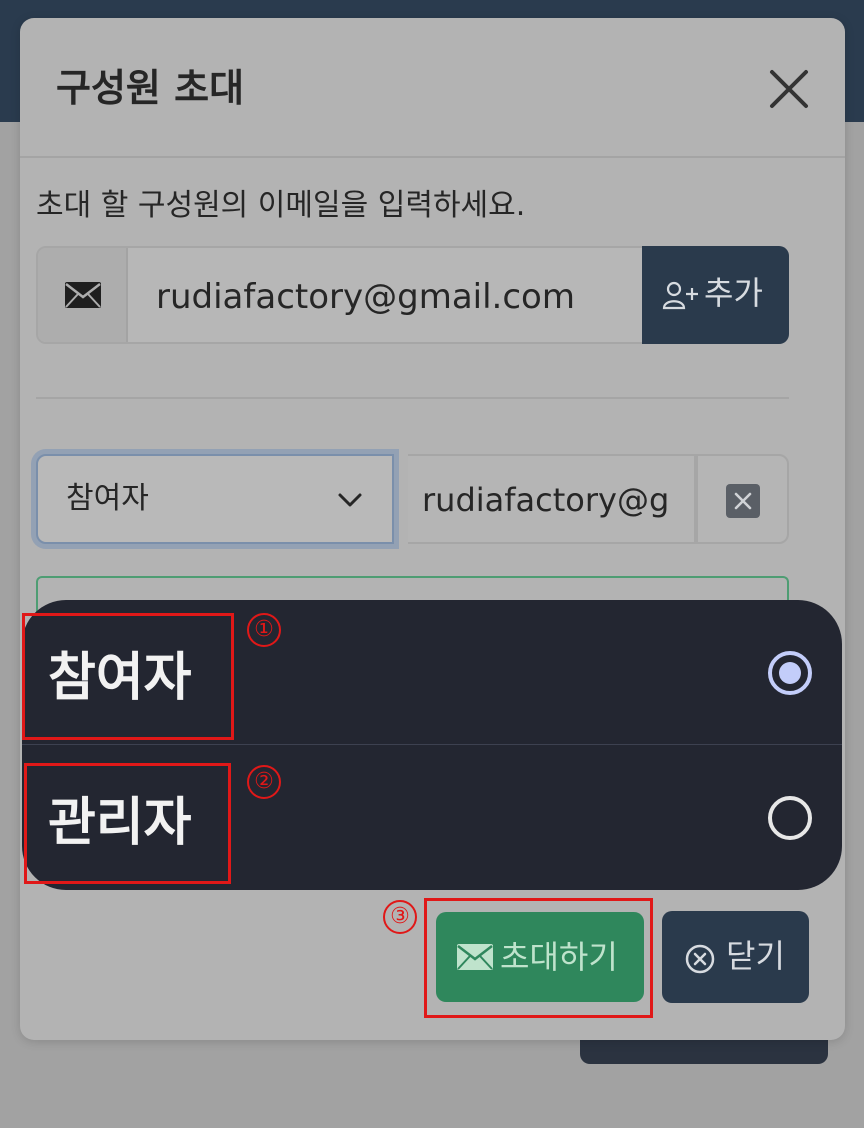 This screenshot has height=1128, width=864. What do you see at coordinates (365, 295) in the screenshot?
I see `email-input: rudiafactory@gmail.com` at bounding box center [365, 295].